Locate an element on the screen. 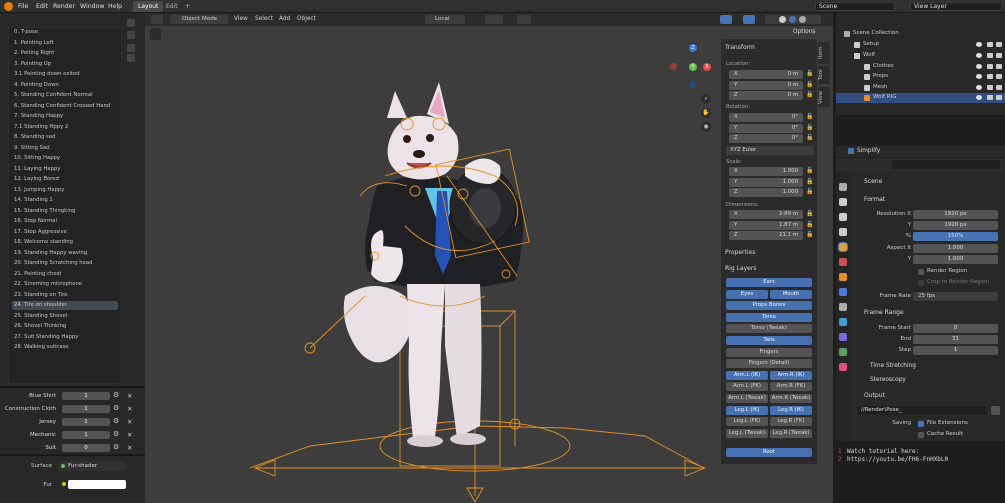 This screenshot has width=1005, height=503. property-field: 1.000 is located at coordinates (955, 259).